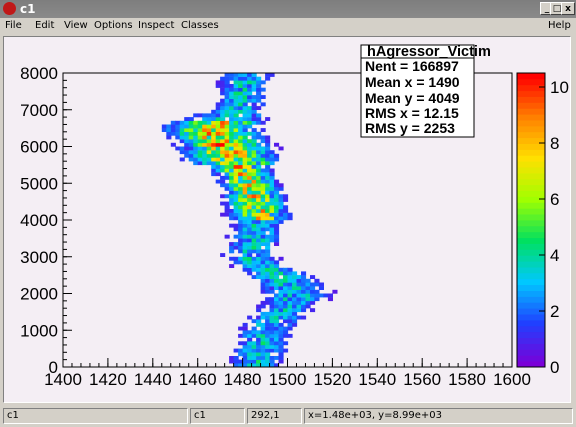 This screenshot has width=576, height=427. Describe the element at coordinates (39, 294) in the screenshot. I see `y-tick-label: 2000` at that location.